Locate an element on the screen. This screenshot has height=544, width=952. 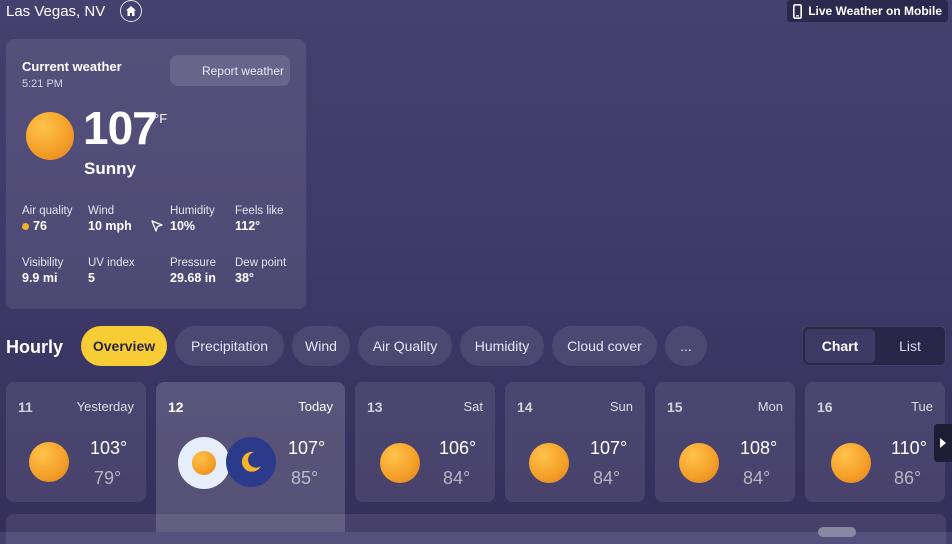
scroll-right-button is located at coordinates (943, 443).